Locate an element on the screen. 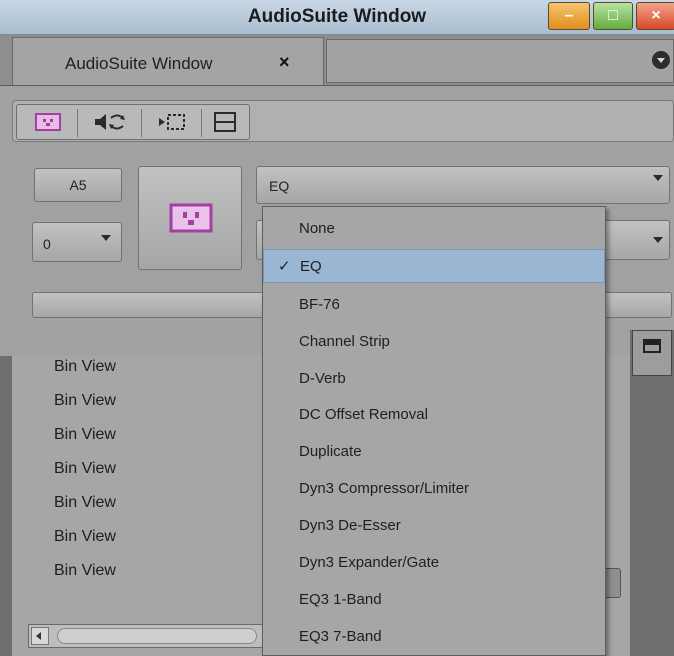  minimize-icon: – is located at coordinates (569, 15).